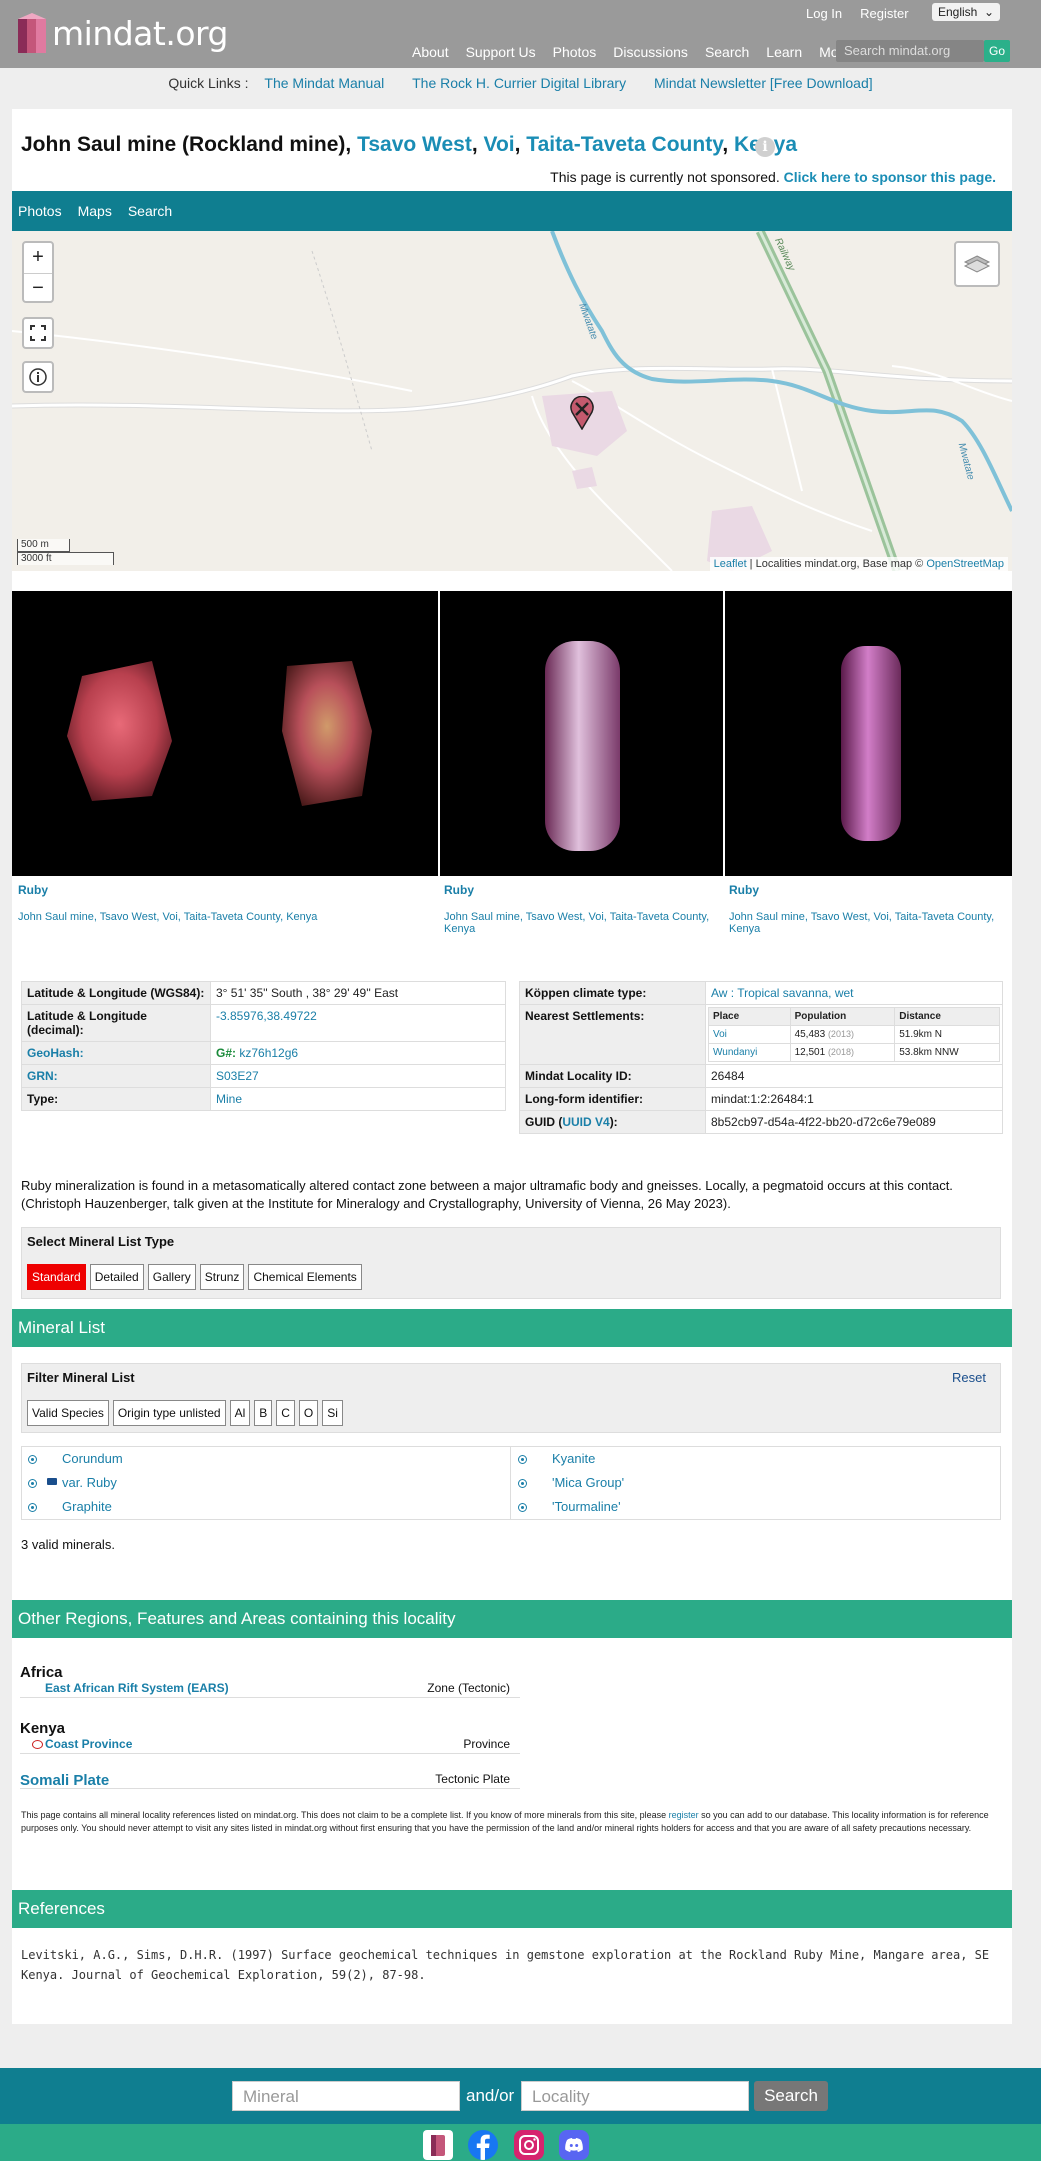 The height and width of the screenshot is (2161, 1041). Describe the element at coordinates (87, 1507) in the screenshot. I see `mineral-link: Graphite` at that location.